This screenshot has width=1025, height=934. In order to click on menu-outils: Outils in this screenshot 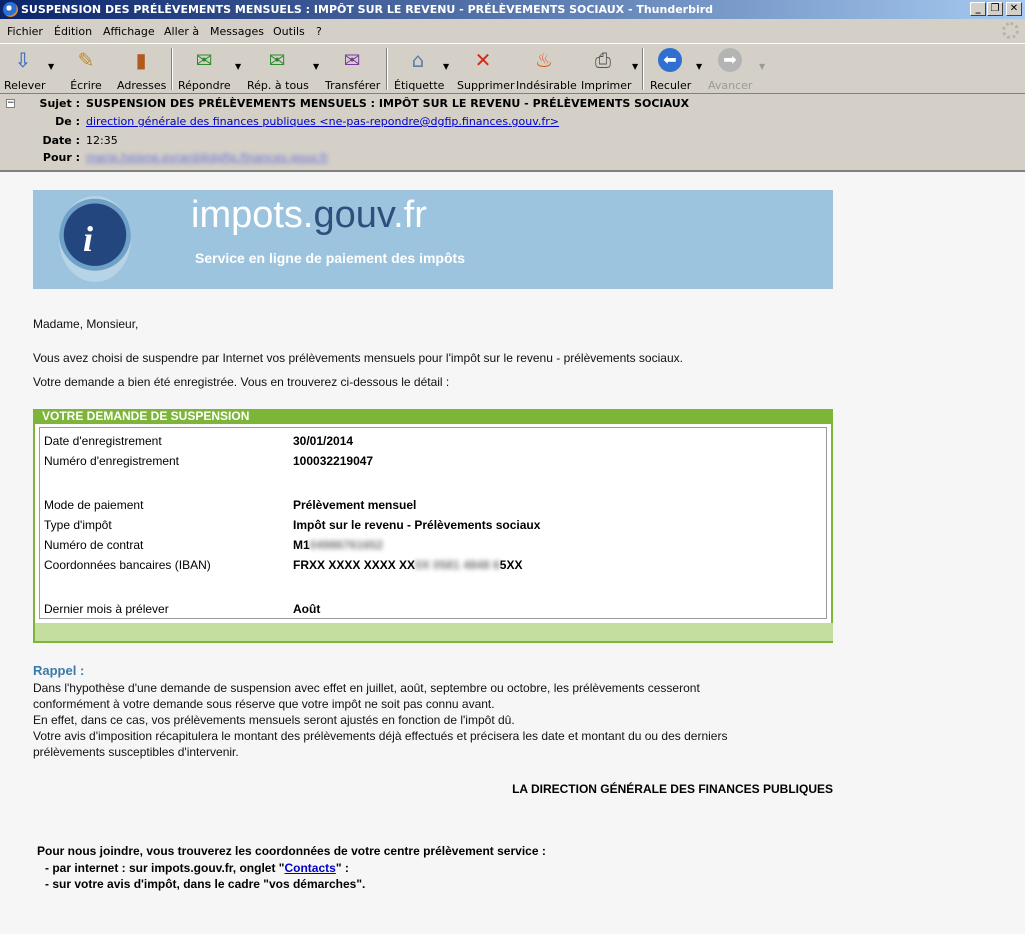, I will do `click(289, 31)`.